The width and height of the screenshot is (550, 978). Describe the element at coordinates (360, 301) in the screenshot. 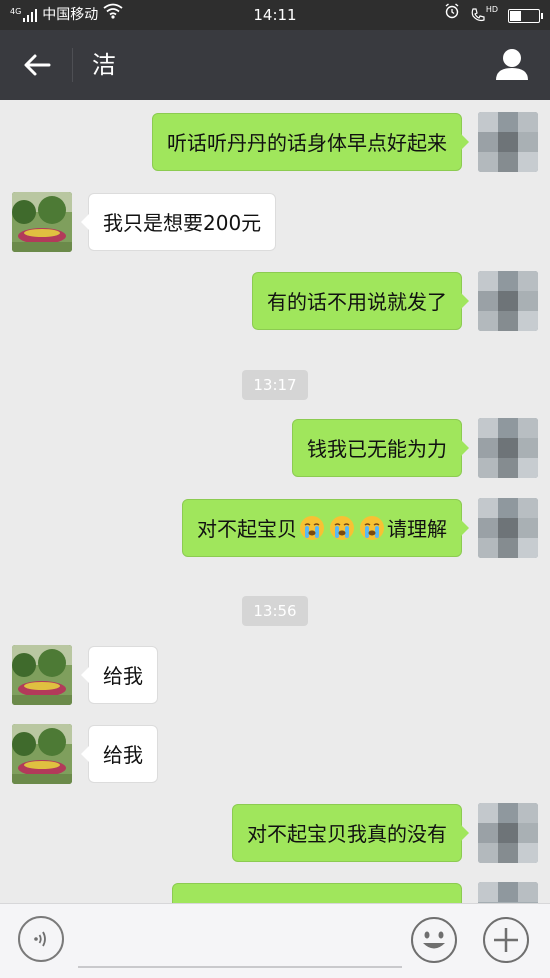

I see `message-bubble-self: 有的话不用说就发了` at that location.